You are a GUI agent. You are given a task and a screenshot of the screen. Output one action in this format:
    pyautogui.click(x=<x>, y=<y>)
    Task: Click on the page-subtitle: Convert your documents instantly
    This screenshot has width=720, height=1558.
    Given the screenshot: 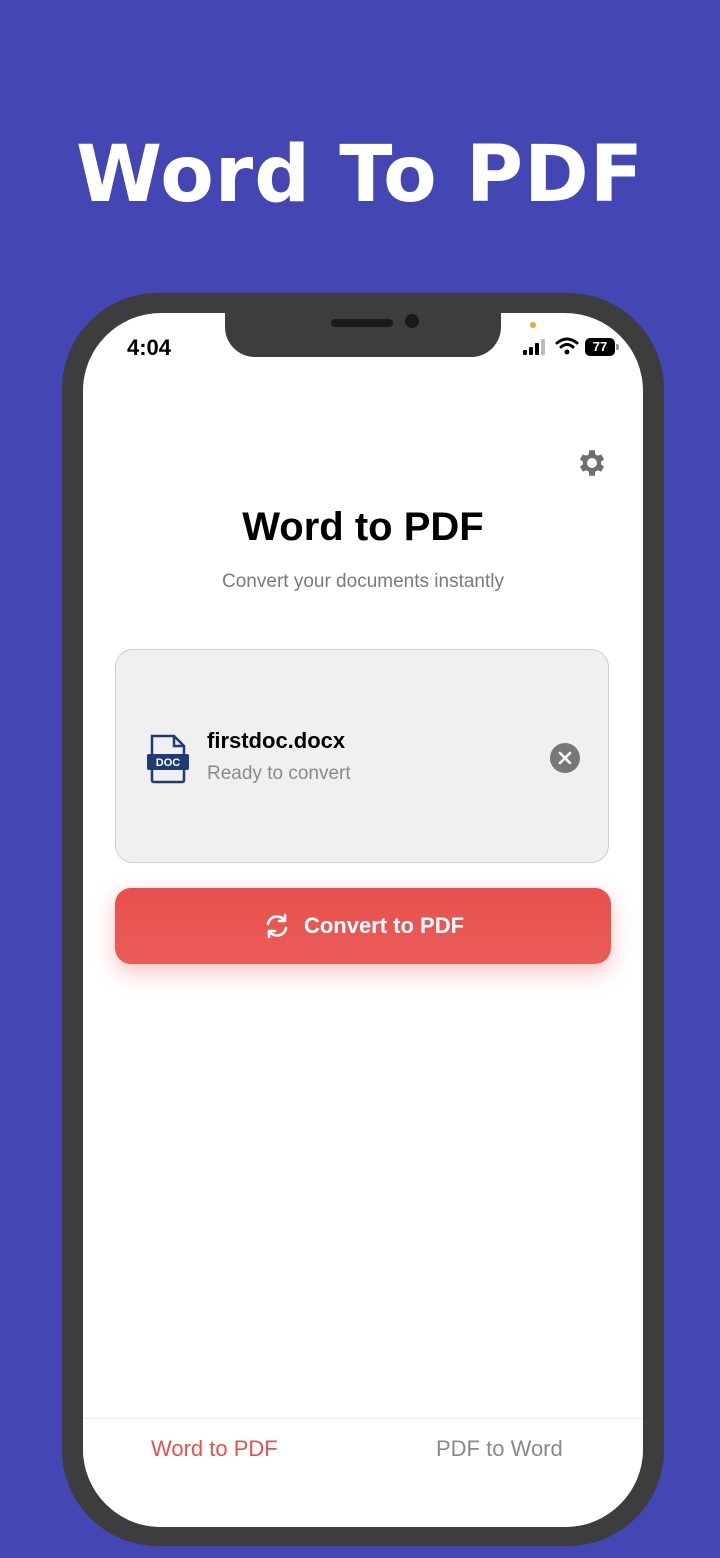 What is the action you would take?
    pyautogui.click(x=363, y=581)
    